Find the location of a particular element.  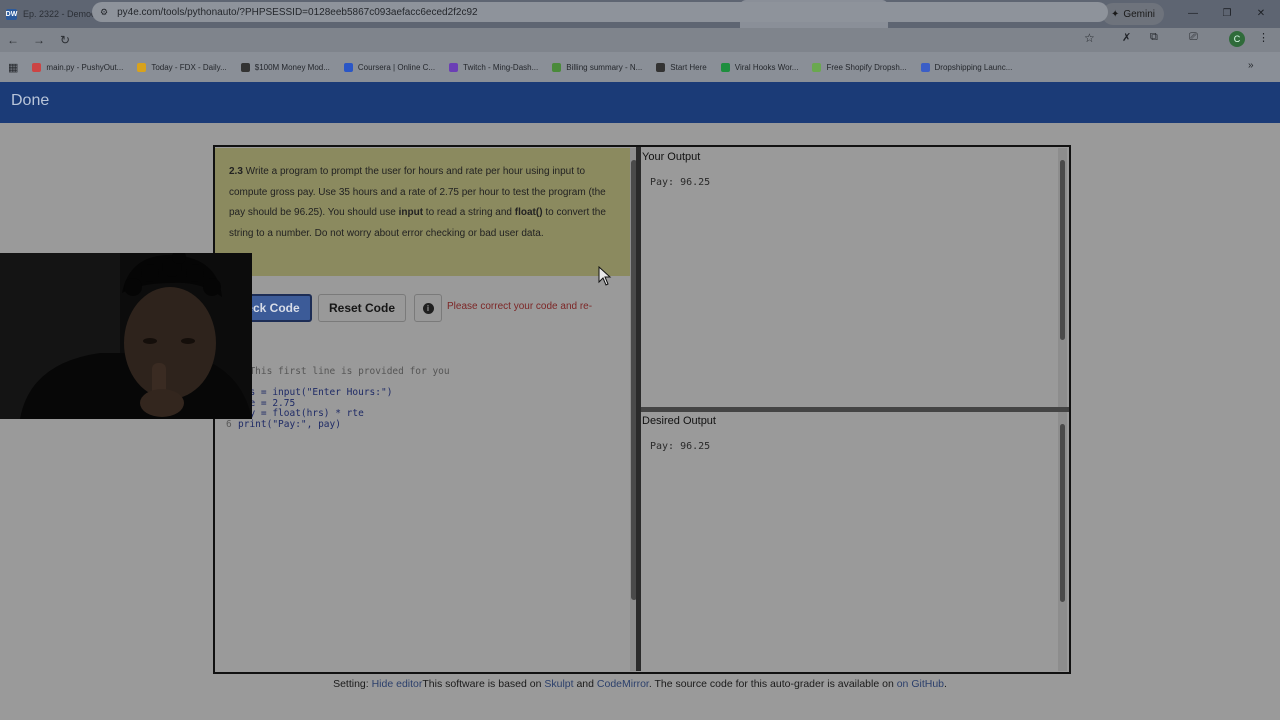

site-info-icon: ⚙ is located at coordinates (104, 12).